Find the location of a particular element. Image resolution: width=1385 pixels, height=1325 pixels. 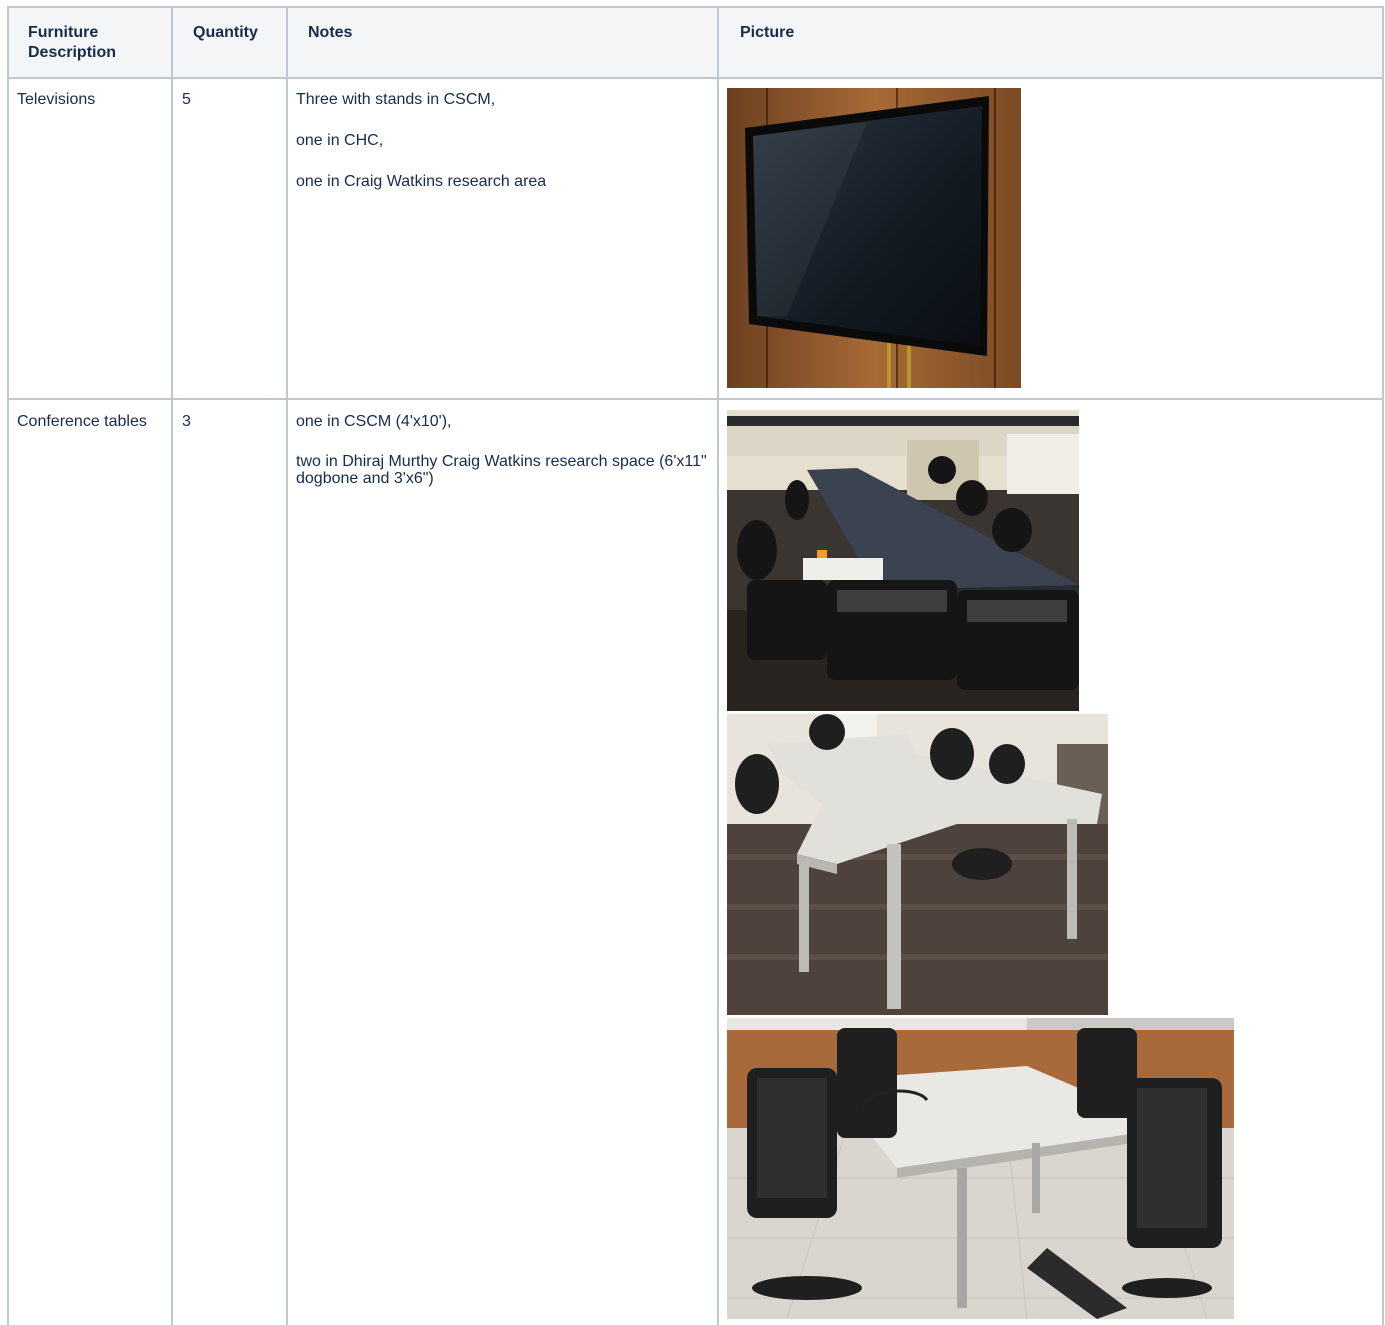

row-televisions-quantity: 5 is located at coordinates (186, 99).